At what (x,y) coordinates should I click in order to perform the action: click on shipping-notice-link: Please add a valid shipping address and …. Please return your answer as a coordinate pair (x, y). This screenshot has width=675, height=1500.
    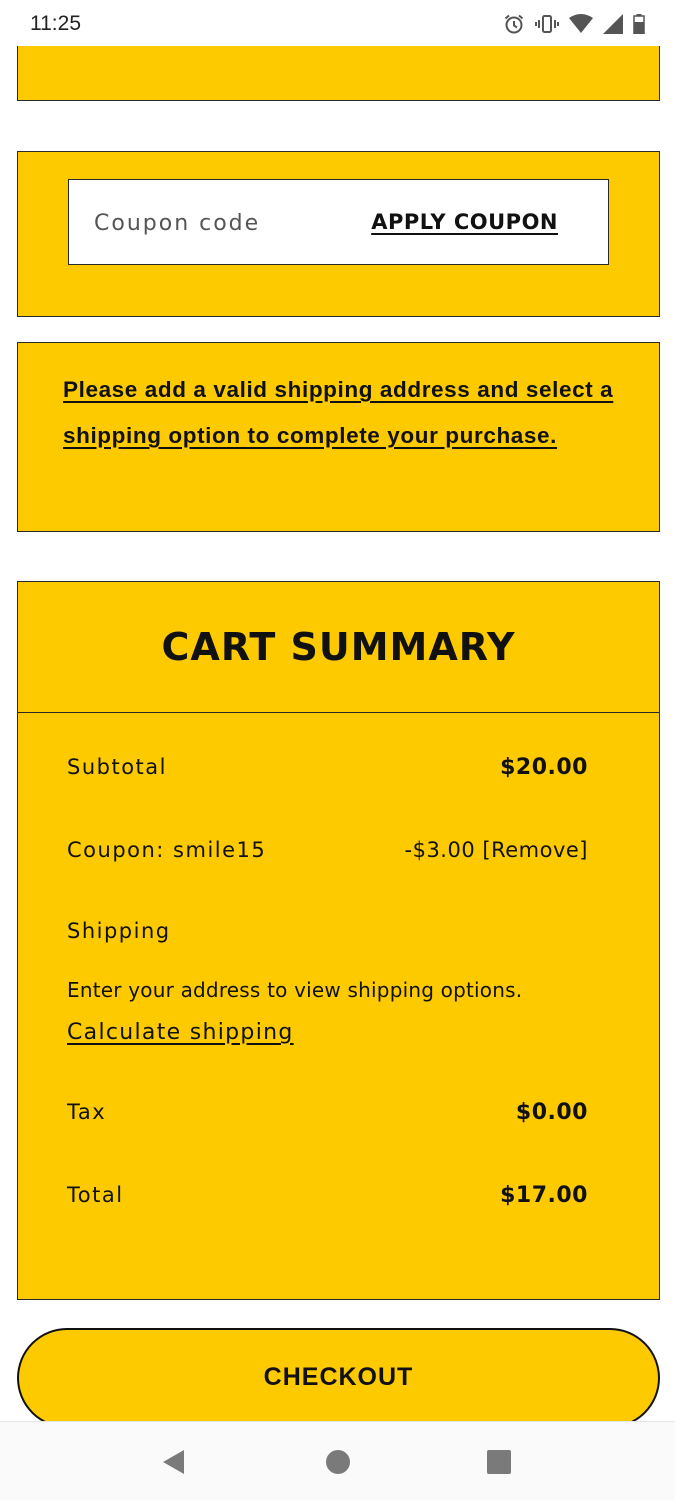
    Looking at the image, I should click on (343, 413).